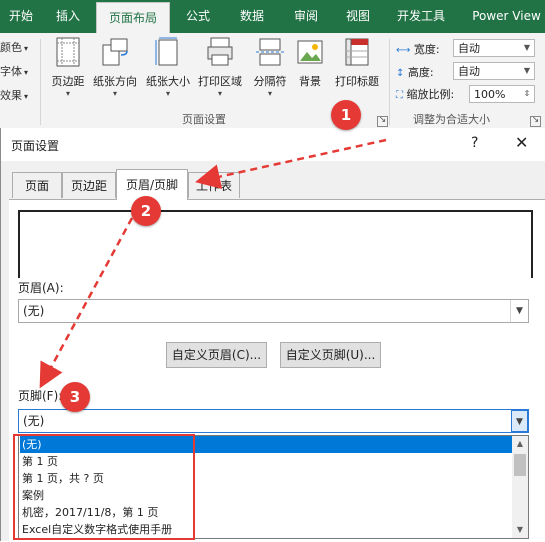 This screenshot has height=542, width=545. What do you see at coordinates (273, 311) in the screenshot?
I see `header-select: (无) ▼` at bounding box center [273, 311].